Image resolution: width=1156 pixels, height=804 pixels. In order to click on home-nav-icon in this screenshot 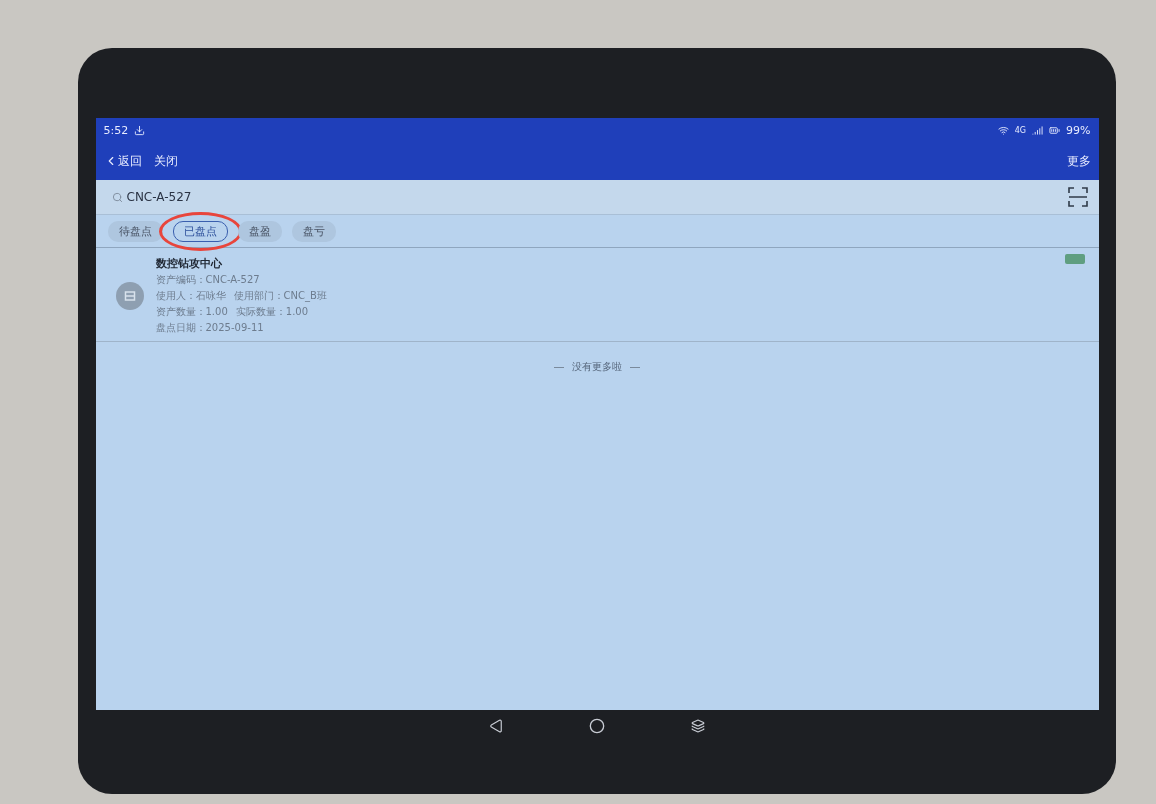, I will do `click(597, 726)`.